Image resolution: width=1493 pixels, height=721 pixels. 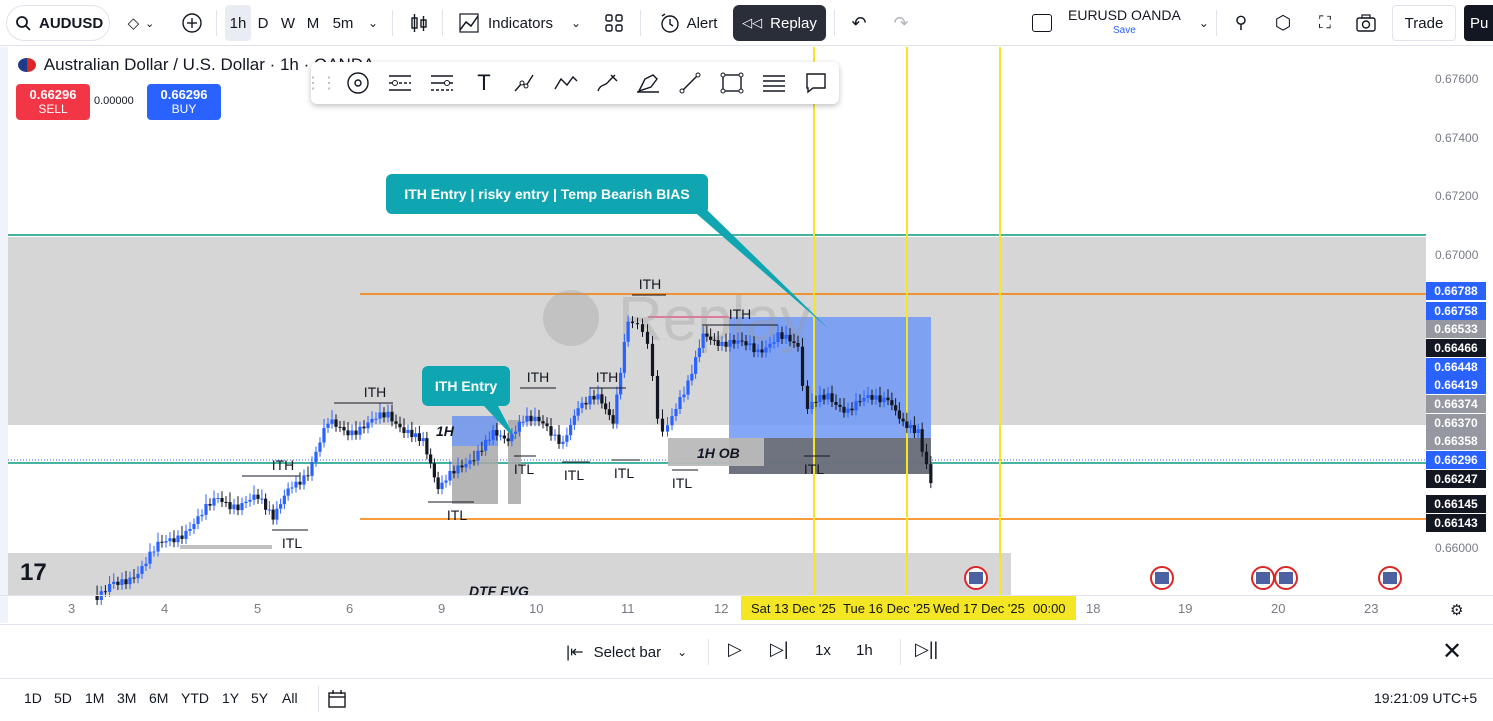 I want to click on pitchfork-tool, so click(x=442, y=83).